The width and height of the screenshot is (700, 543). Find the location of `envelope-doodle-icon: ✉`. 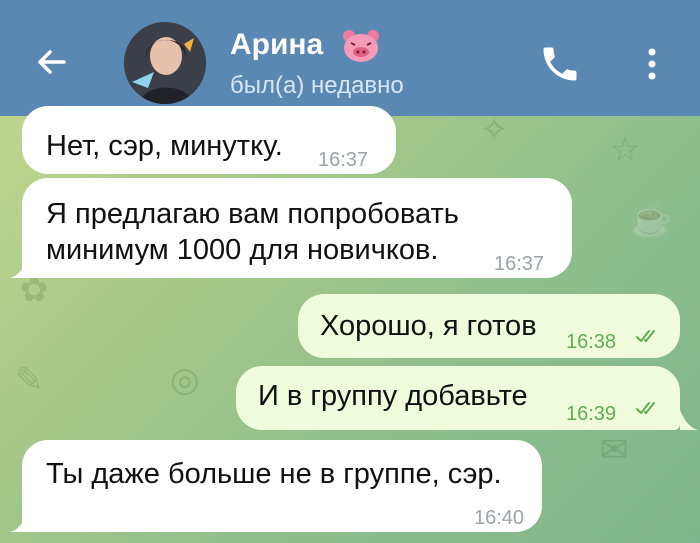

envelope-doodle-icon: ✉ is located at coordinates (614, 450).